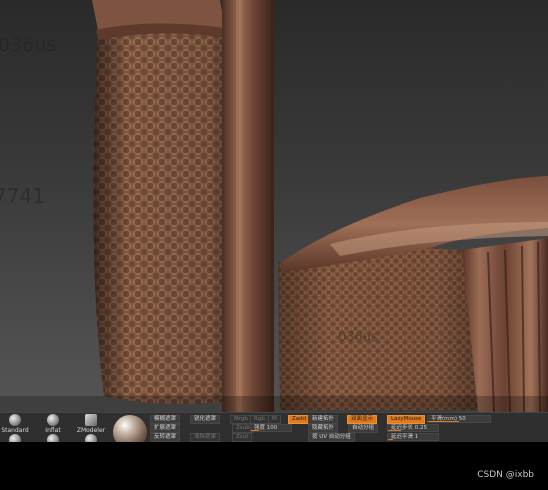 The height and width of the screenshot is (490, 548). I want to click on brush-label: Standard, so click(15, 430).